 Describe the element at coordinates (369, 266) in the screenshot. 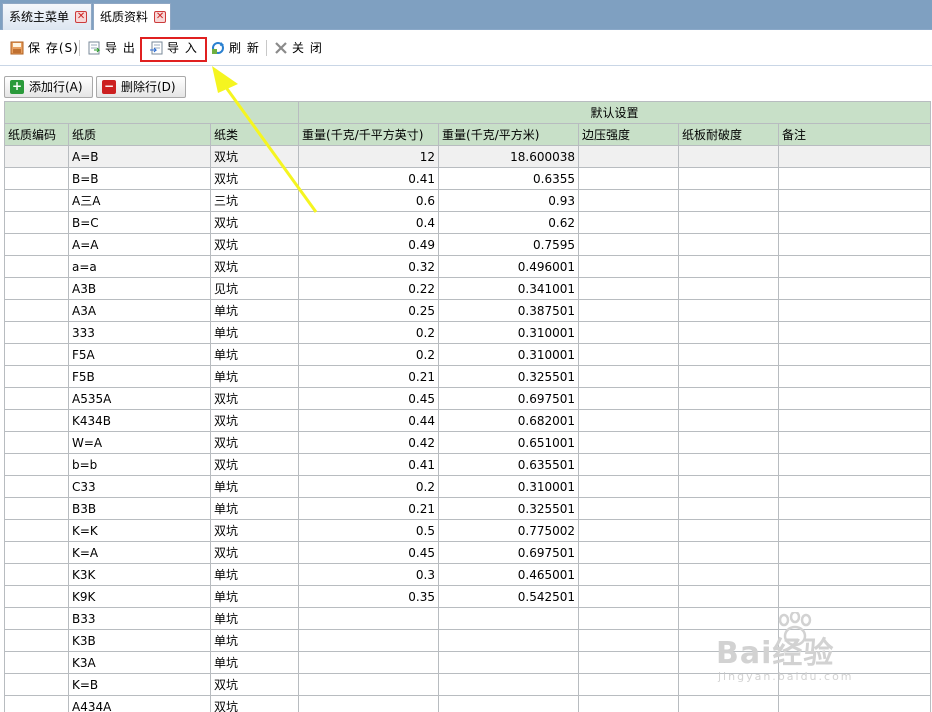

I see `table-cell: 0.32` at that location.